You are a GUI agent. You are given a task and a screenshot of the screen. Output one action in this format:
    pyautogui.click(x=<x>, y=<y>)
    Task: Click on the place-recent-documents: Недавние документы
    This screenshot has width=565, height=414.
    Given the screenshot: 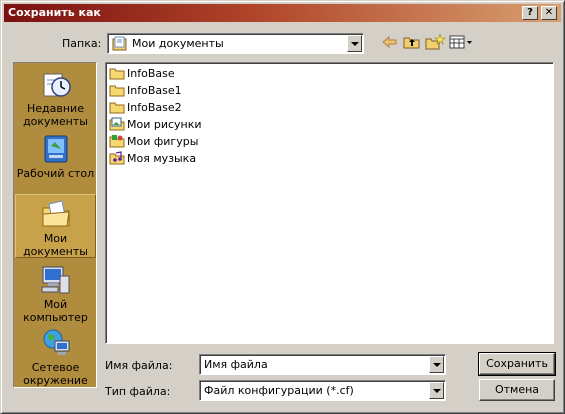 What is the action you would take?
    pyautogui.click(x=55, y=98)
    